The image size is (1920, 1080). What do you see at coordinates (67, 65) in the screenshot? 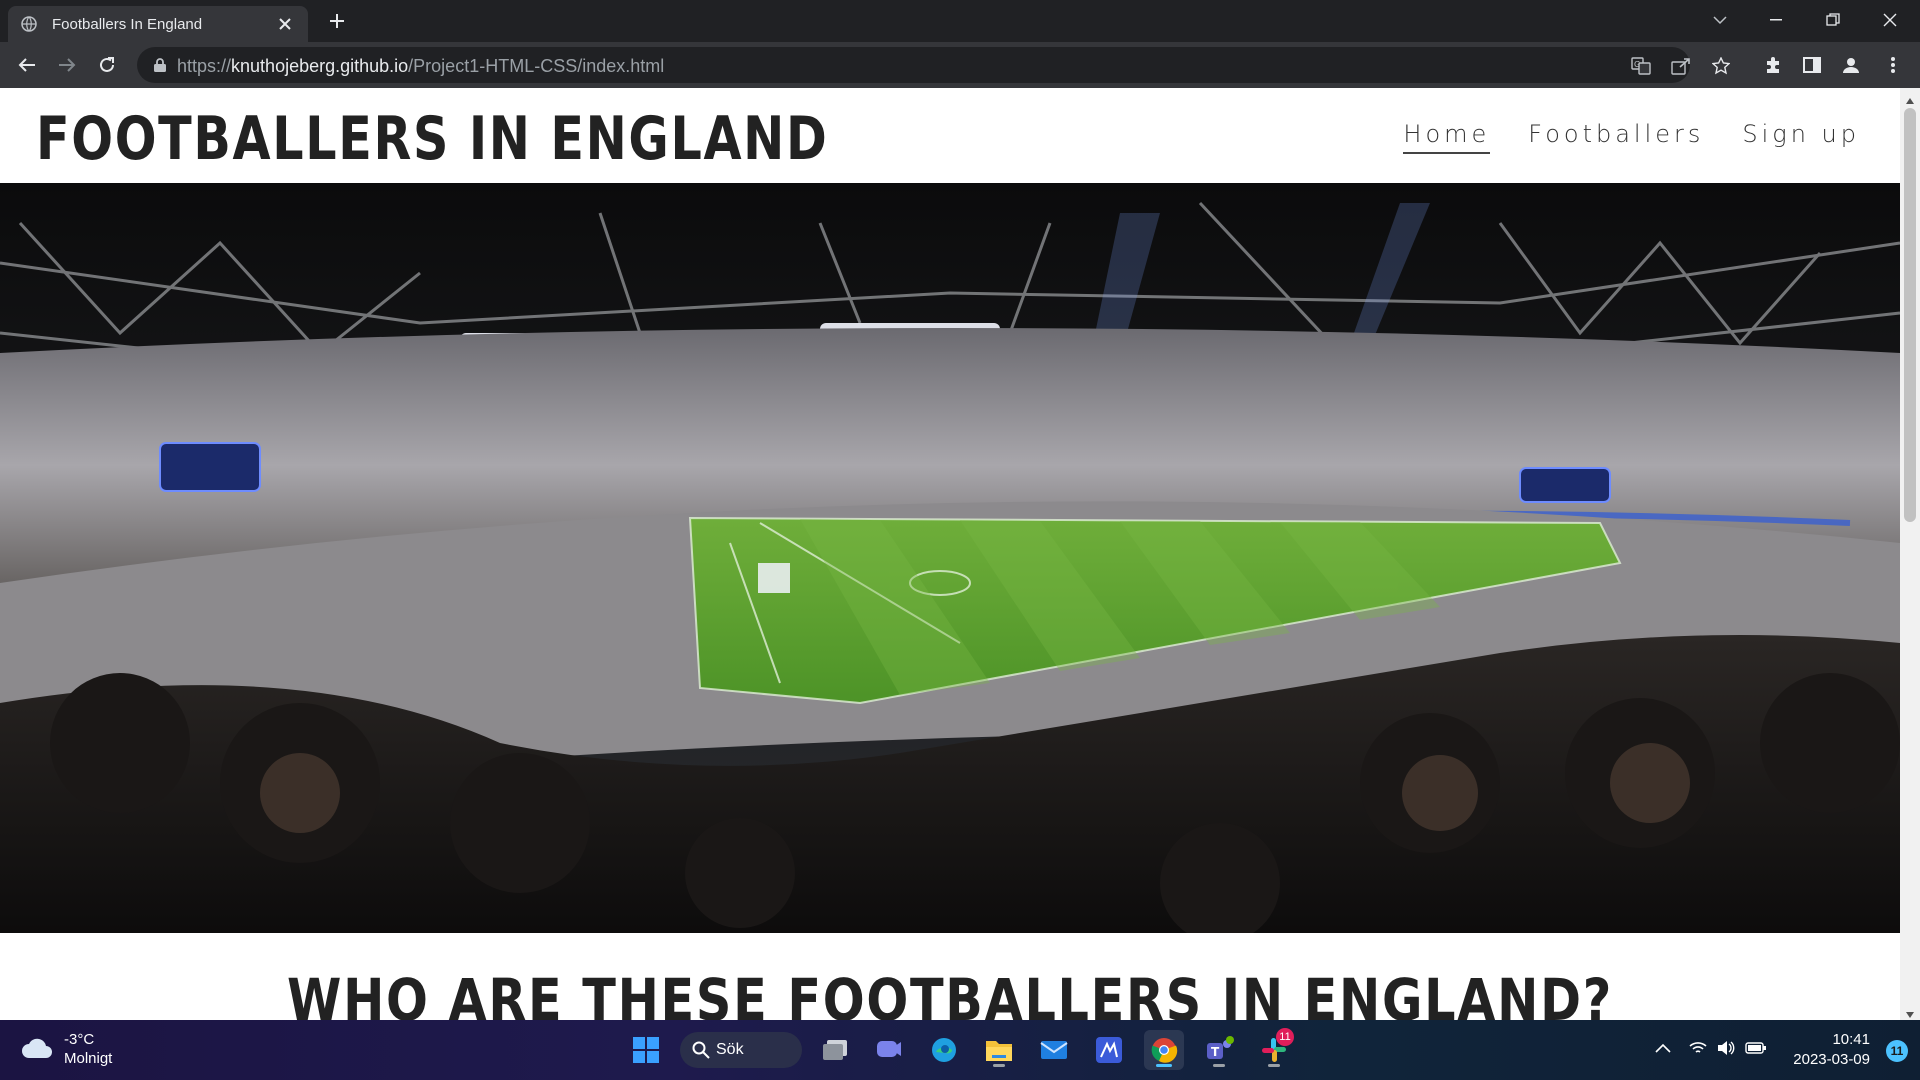
I see `forward-icon` at bounding box center [67, 65].